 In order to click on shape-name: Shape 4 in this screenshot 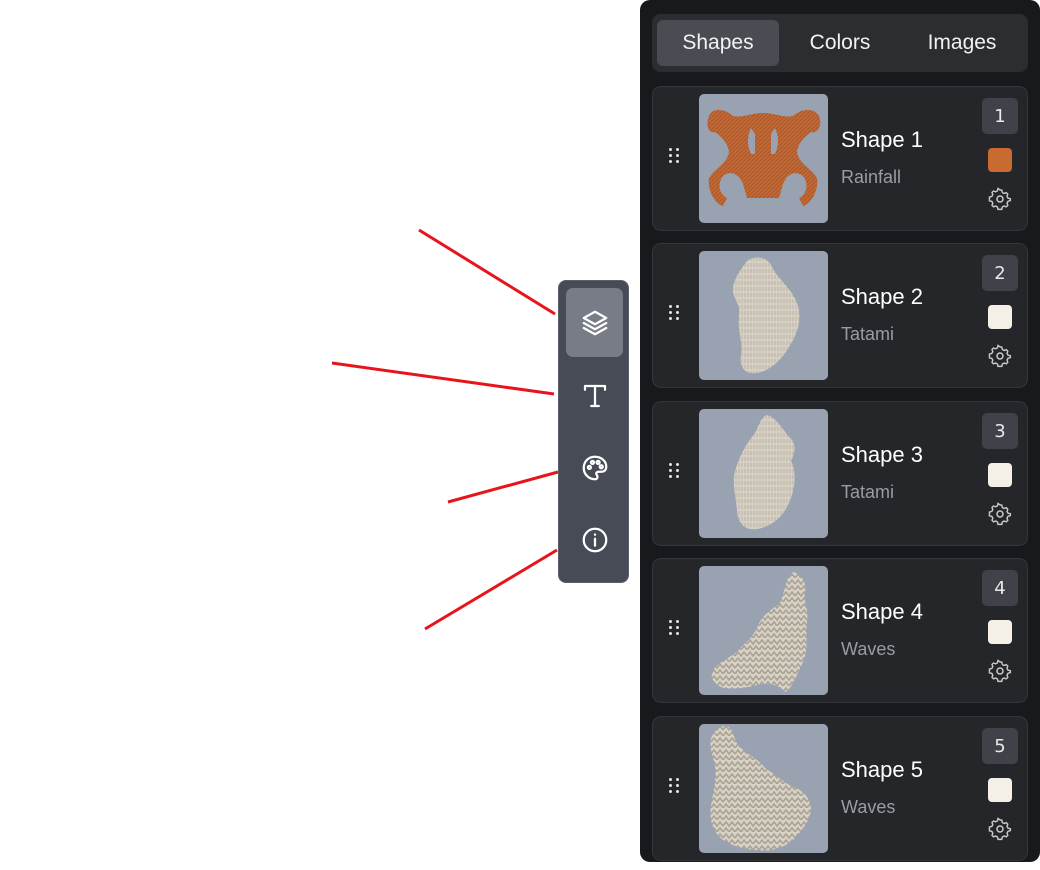, I will do `click(882, 611)`.